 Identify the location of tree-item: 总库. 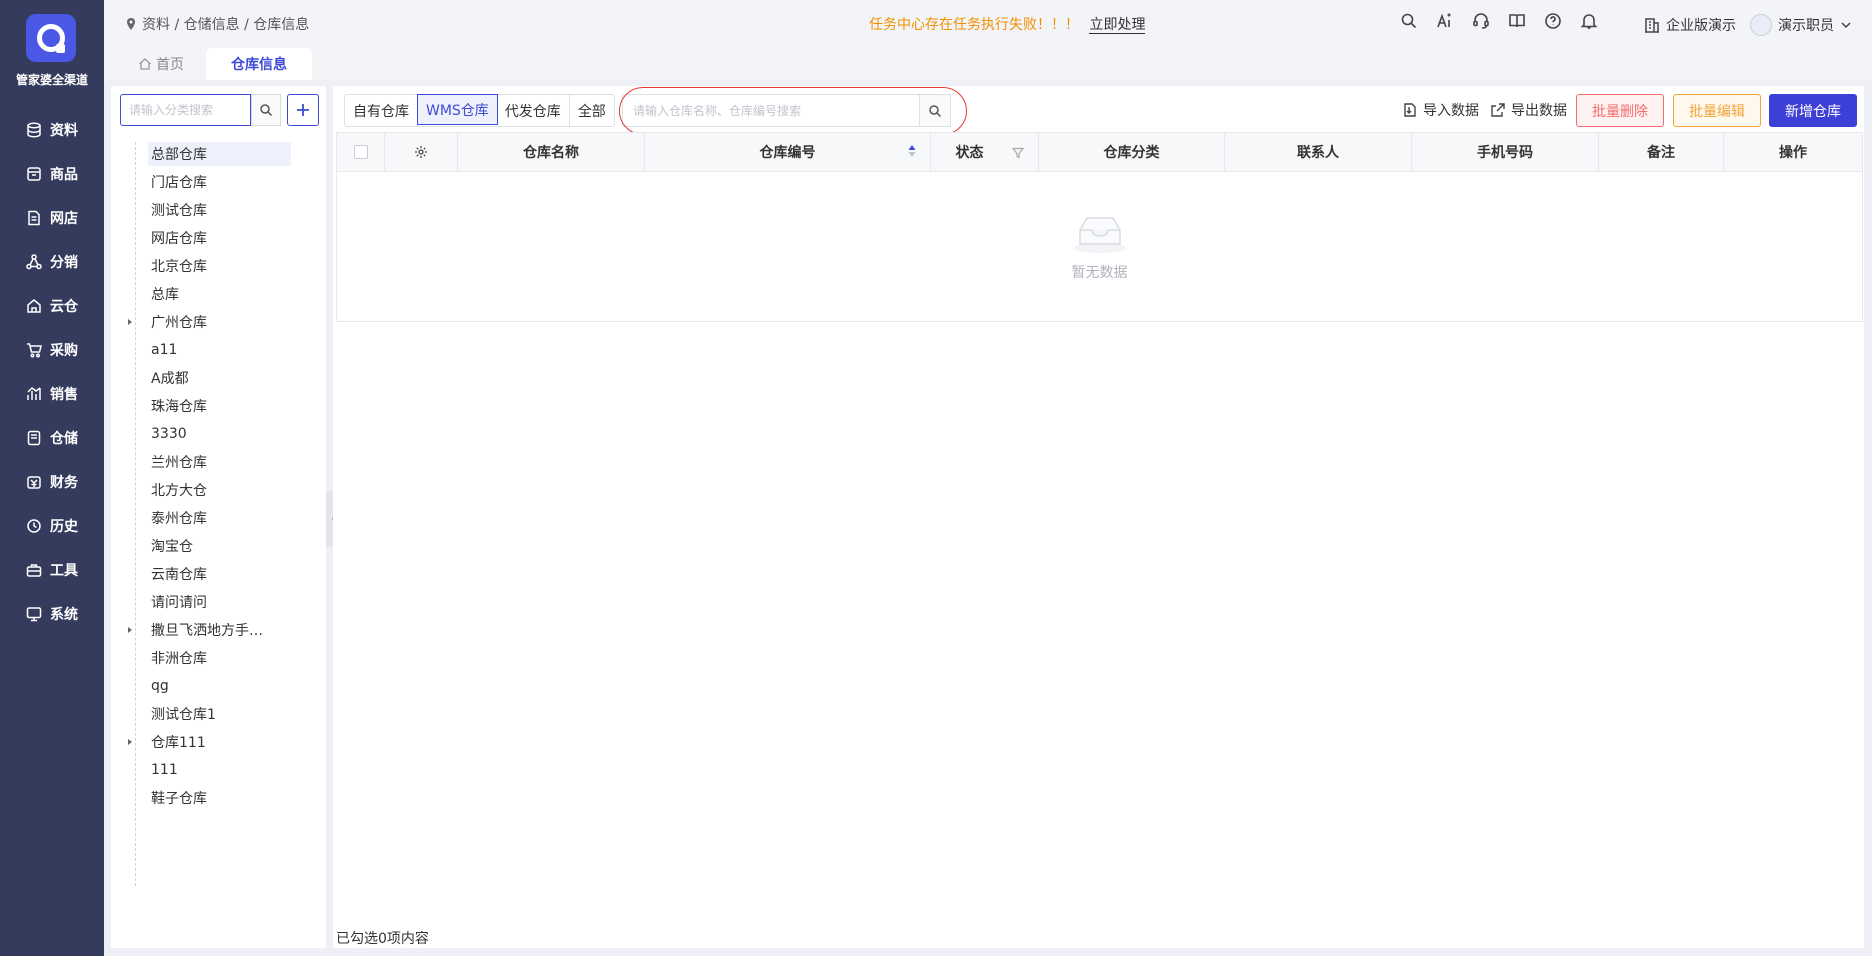
(165, 294).